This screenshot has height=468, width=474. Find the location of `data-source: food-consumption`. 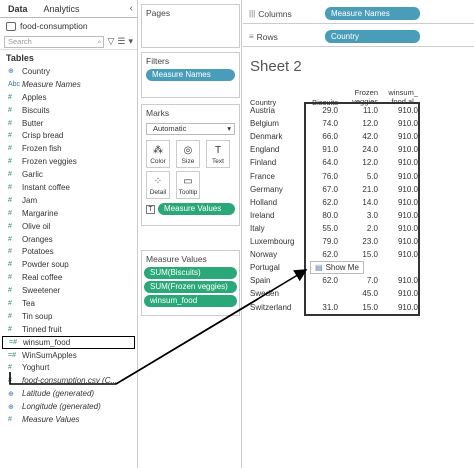

data-source: food-consumption is located at coordinates (68, 26).